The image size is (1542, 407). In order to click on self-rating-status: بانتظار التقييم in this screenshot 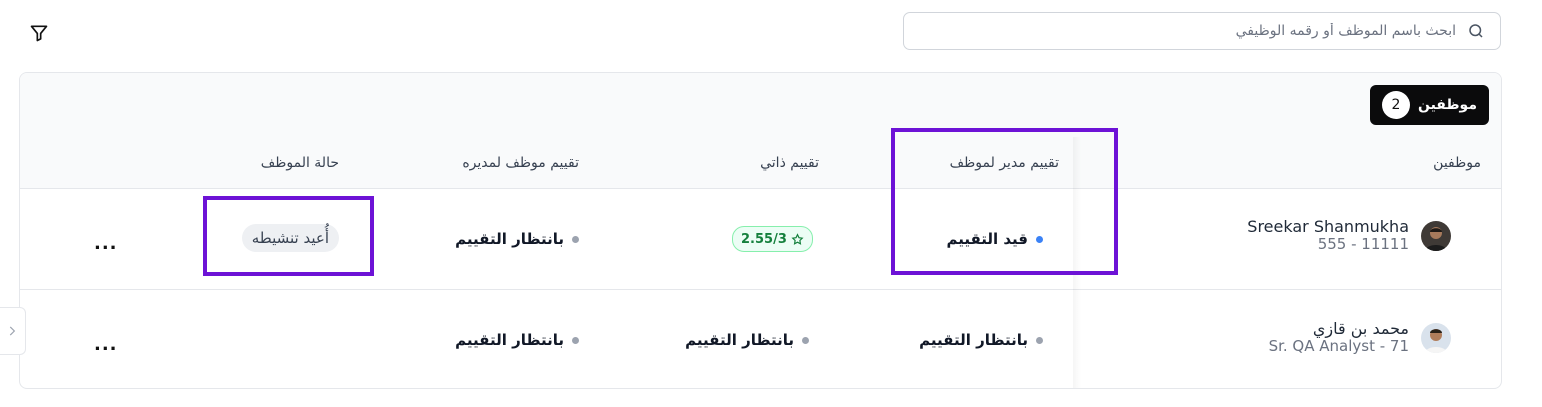, I will do `click(747, 340)`.